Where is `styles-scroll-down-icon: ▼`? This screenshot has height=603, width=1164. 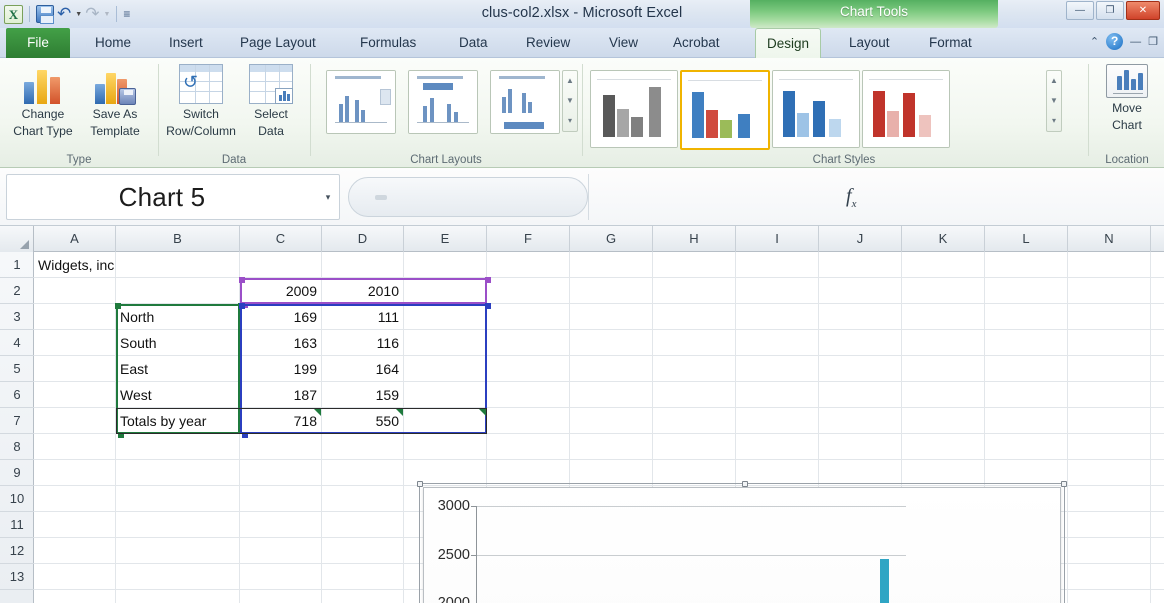 styles-scroll-down-icon: ▼ is located at coordinates (1054, 101).